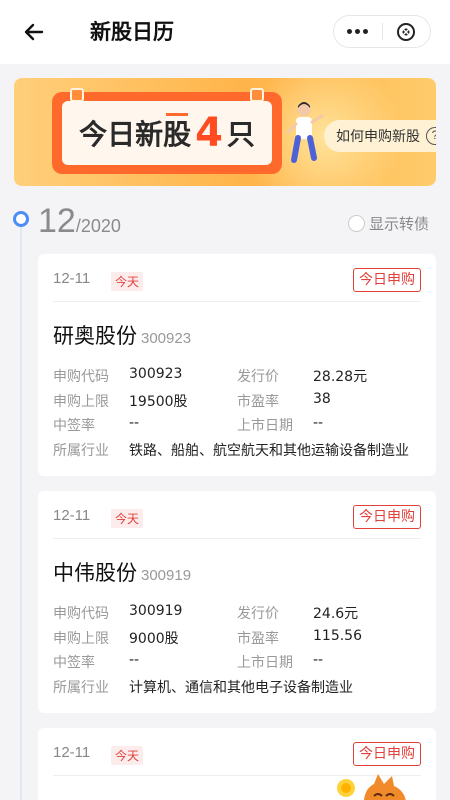 This screenshot has width=450, height=800. I want to click on banner-text: 今日新股 4 只, so click(167, 133).